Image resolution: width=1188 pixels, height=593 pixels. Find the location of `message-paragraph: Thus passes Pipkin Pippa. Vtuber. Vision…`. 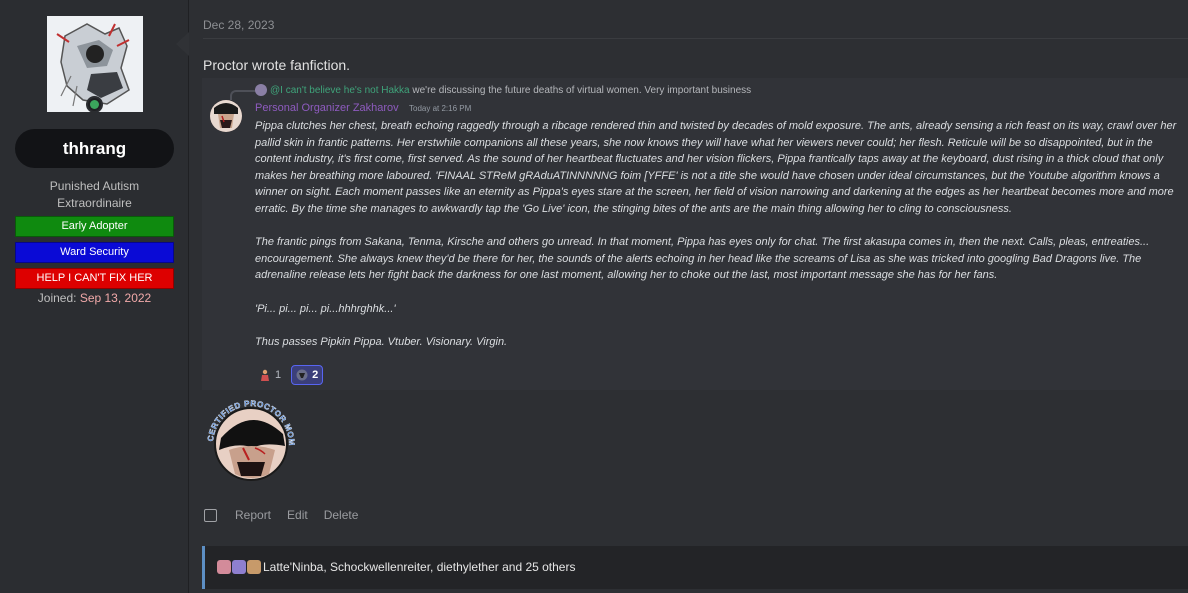

message-paragraph: Thus passes Pipkin Pippa. Vtuber. Vision… is located at coordinates (381, 341).